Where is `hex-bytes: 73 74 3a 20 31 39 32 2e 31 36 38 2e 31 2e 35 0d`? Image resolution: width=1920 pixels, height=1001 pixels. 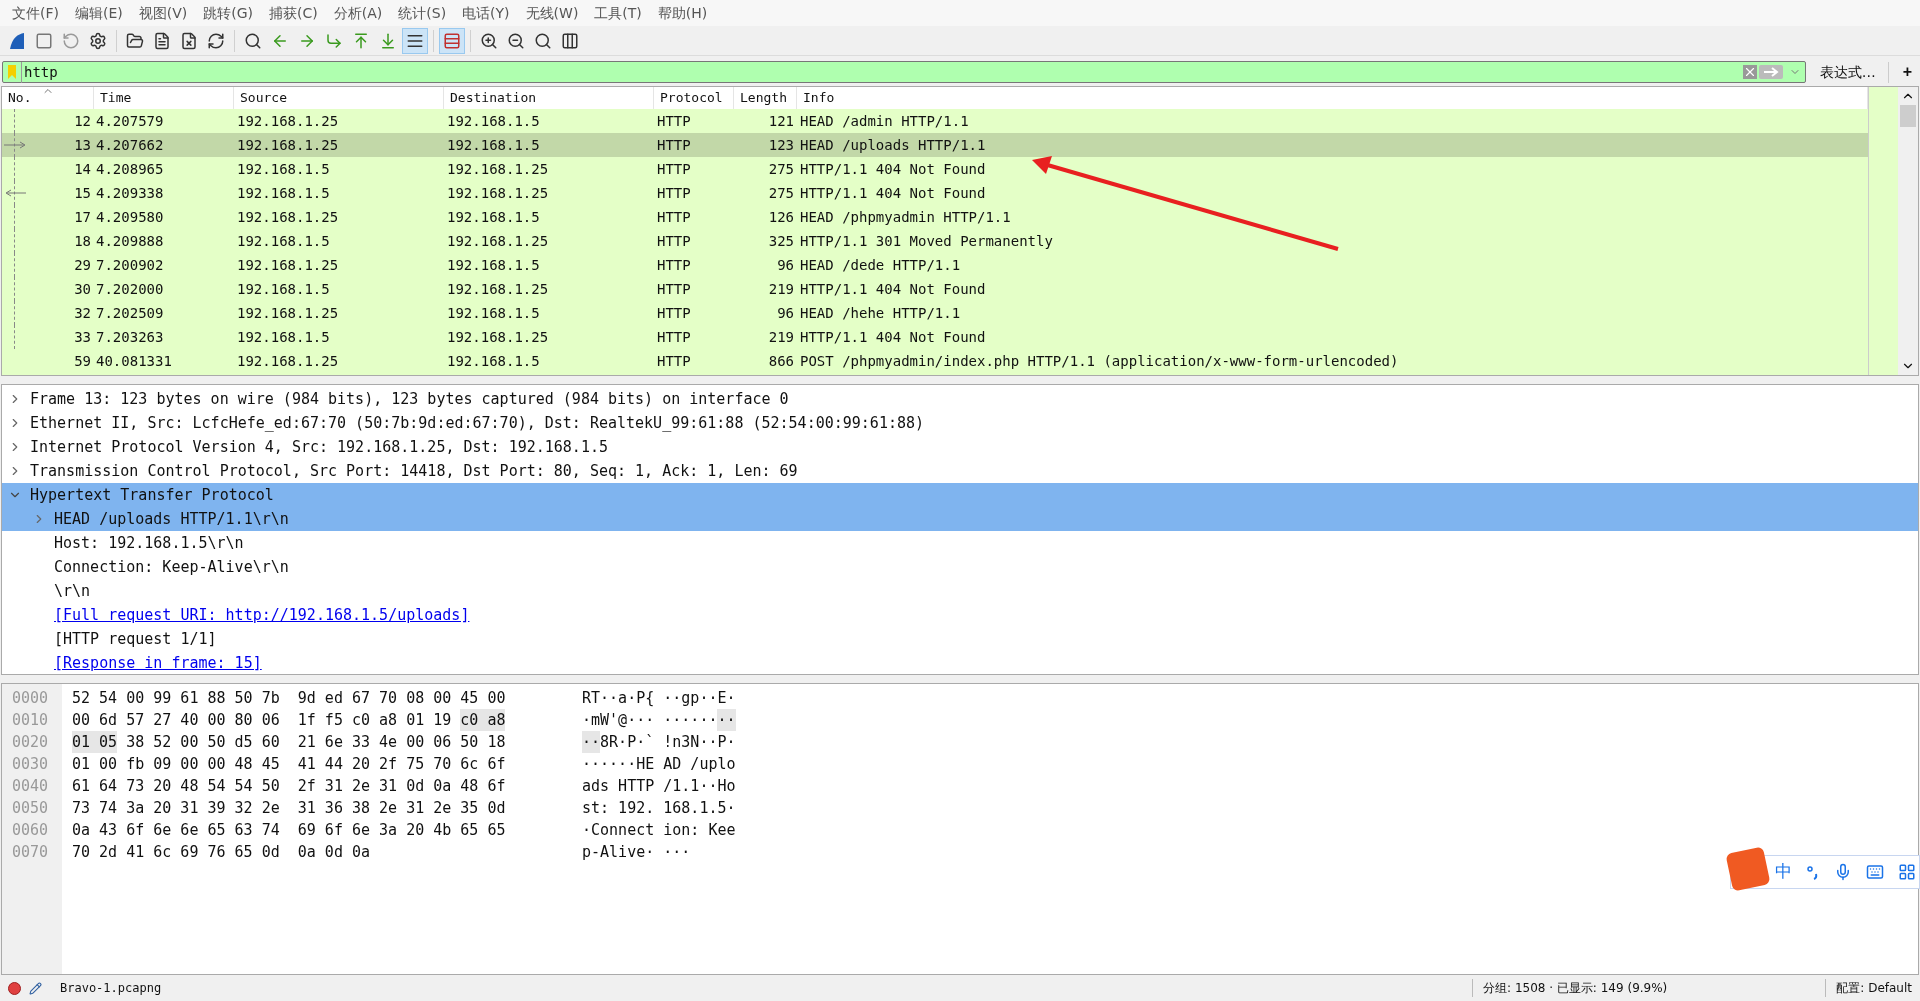
hex-bytes: 73 74 3a 20 31 39 32 2e 31 36 38 2e 31 2e 35 0d is located at coordinates (289, 808).